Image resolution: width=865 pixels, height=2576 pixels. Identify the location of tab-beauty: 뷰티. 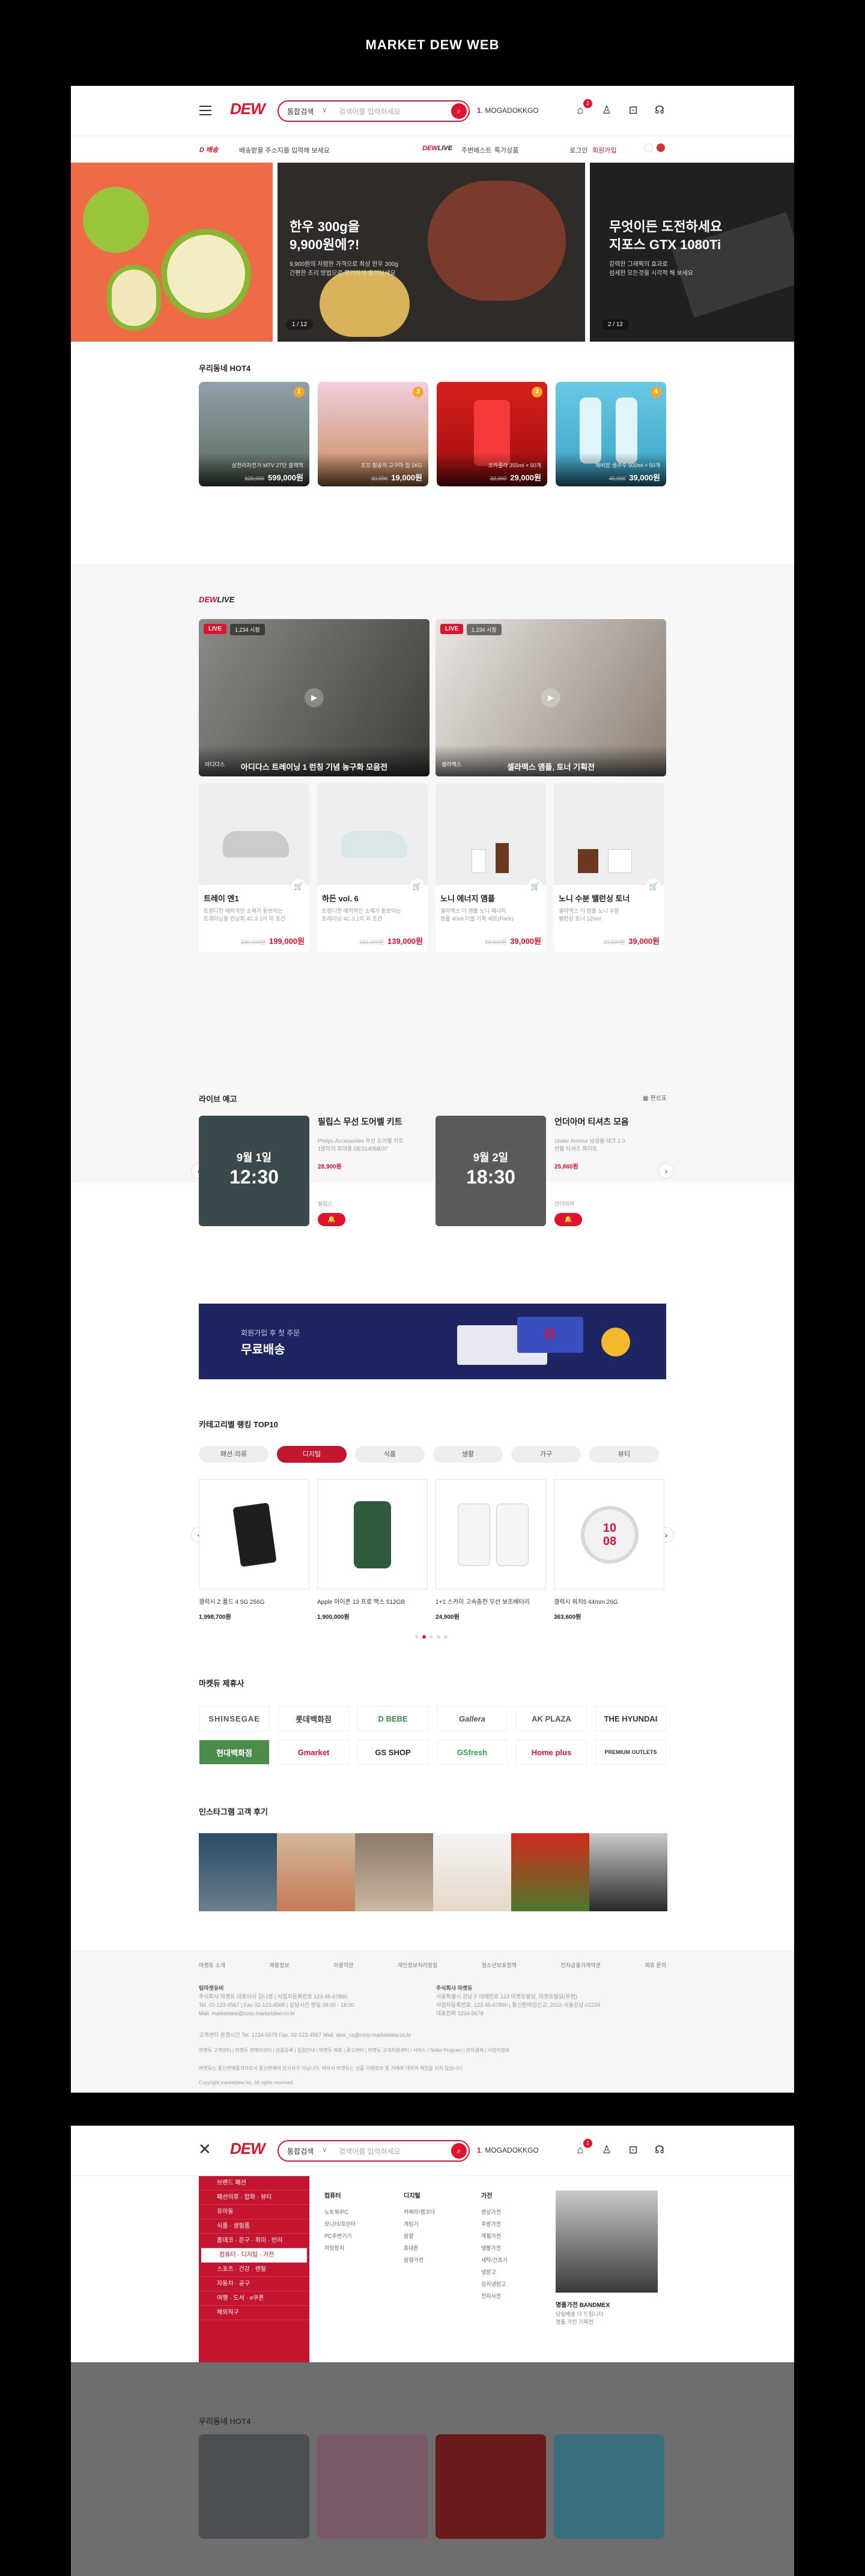
(624, 1454).